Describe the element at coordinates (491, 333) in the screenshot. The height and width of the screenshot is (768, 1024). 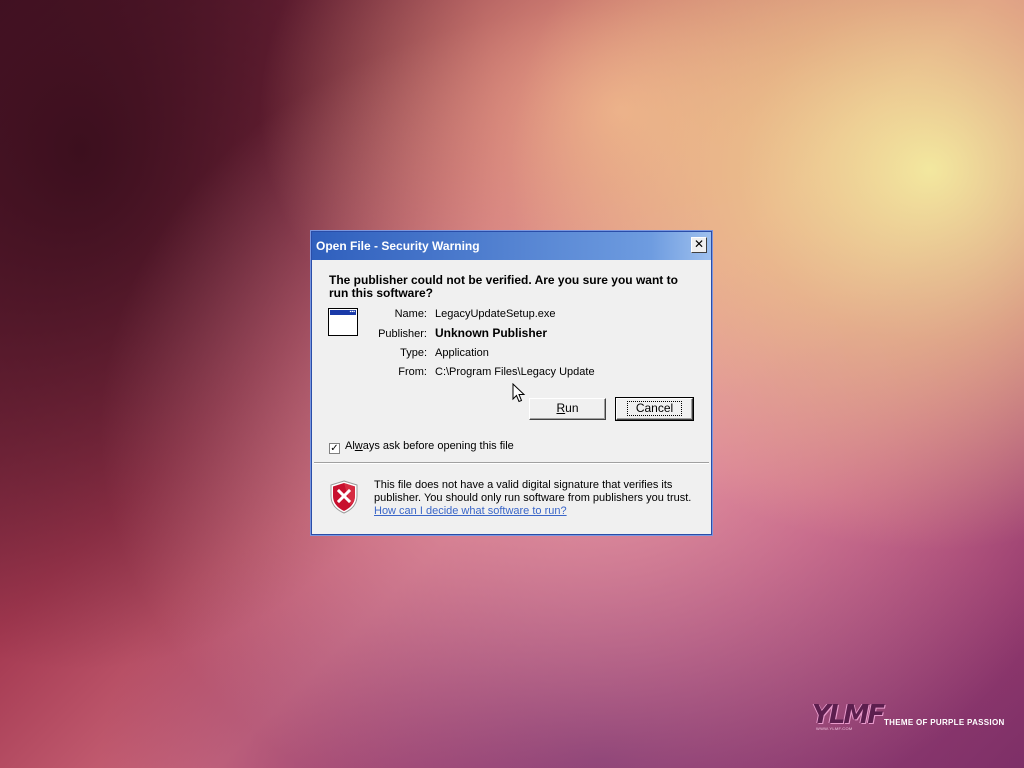
I see `publisher-value: Unknown Publisher` at that location.